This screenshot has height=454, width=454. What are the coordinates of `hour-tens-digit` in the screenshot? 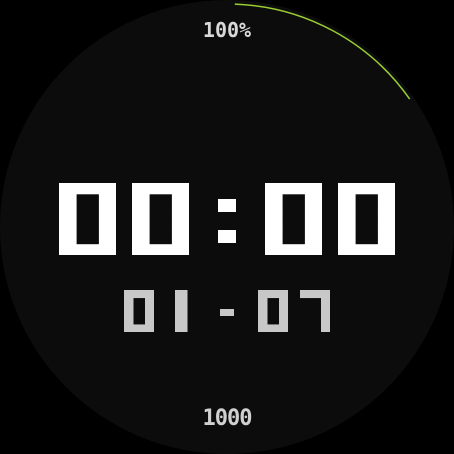 It's located at (87, 219).